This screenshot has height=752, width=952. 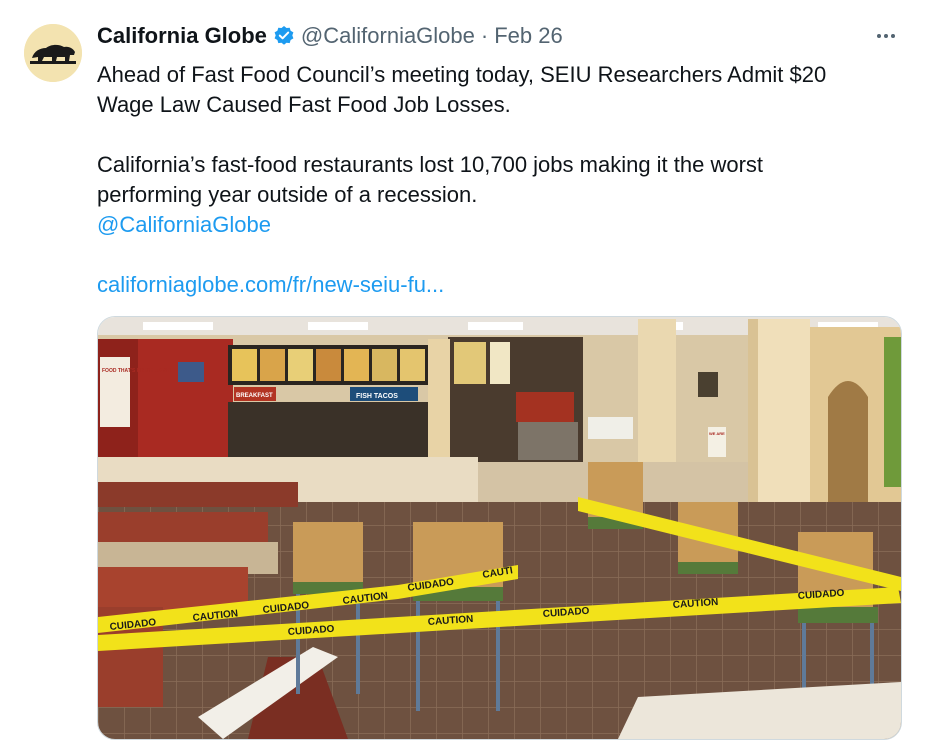 What do you see at coordinates (497, 225) in the screenshot?
I see `mention-link: @CaliforniaGlobe` at bounding box center [497, 225].